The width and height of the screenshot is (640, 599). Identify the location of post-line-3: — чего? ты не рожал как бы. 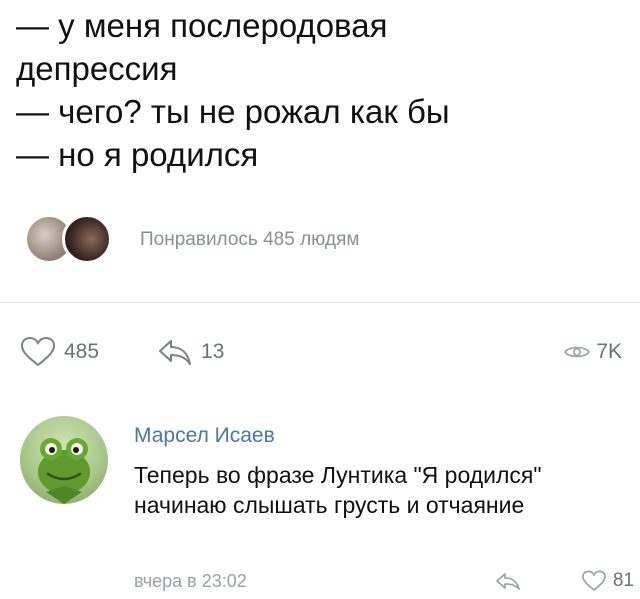
(233, 111).